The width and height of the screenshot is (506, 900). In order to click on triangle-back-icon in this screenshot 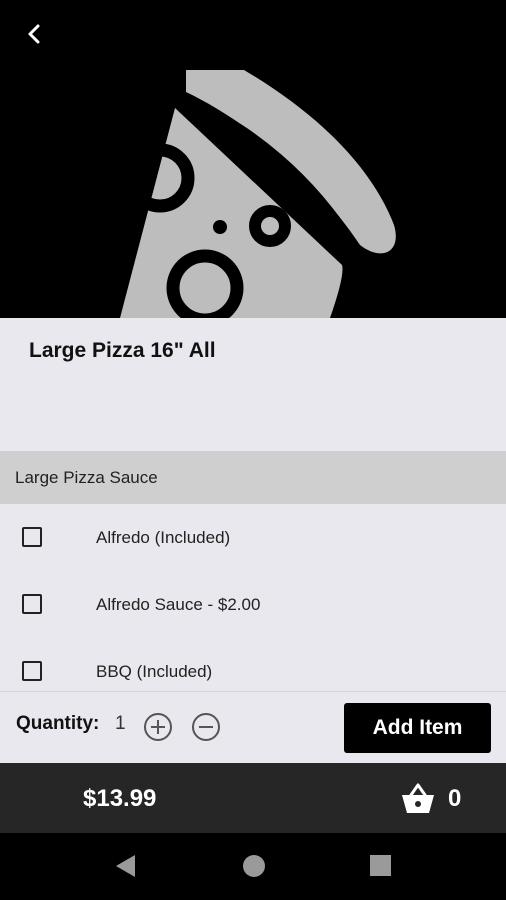, I will do `click(125, 866)`.